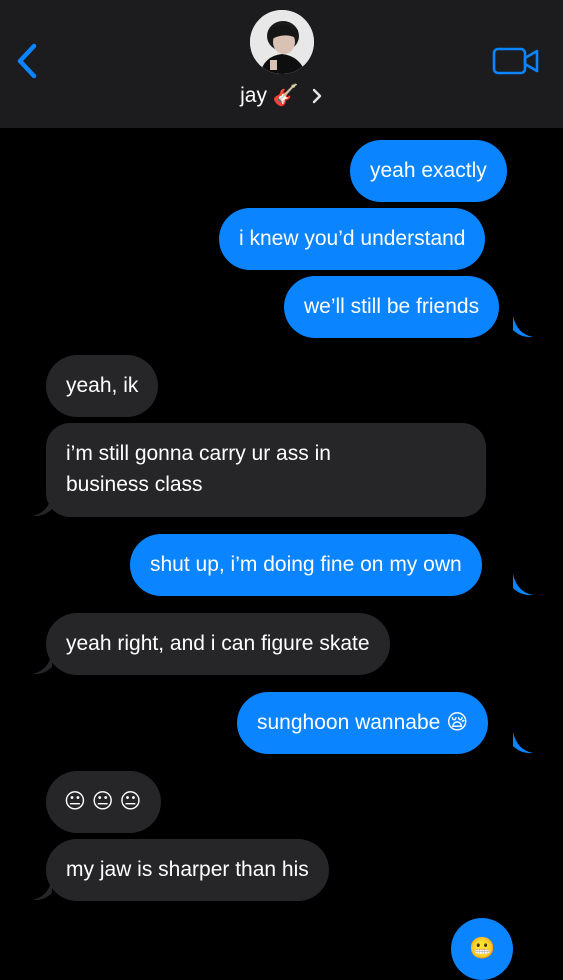  I want to click on message-bubble-received: 😐 😐 😐, so click(104, 802).